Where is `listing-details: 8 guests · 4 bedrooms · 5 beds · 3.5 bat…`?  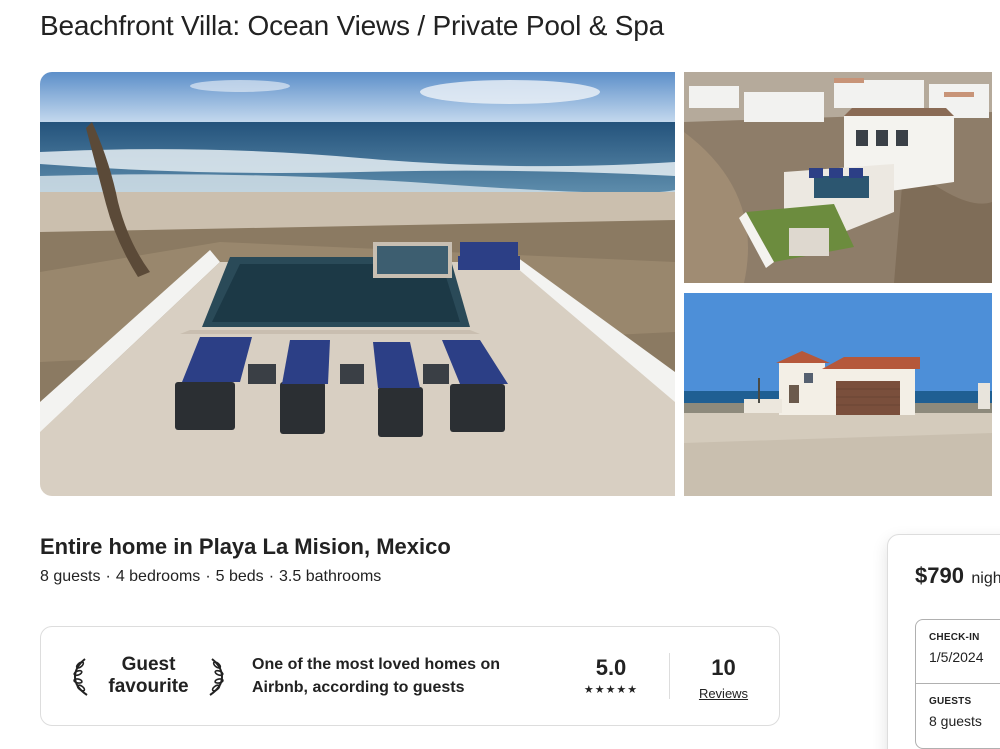 listing-details: 8 guests · 4 bedrooms · 5 beds · 3.5 bat… is located at coordinates (210, 577).